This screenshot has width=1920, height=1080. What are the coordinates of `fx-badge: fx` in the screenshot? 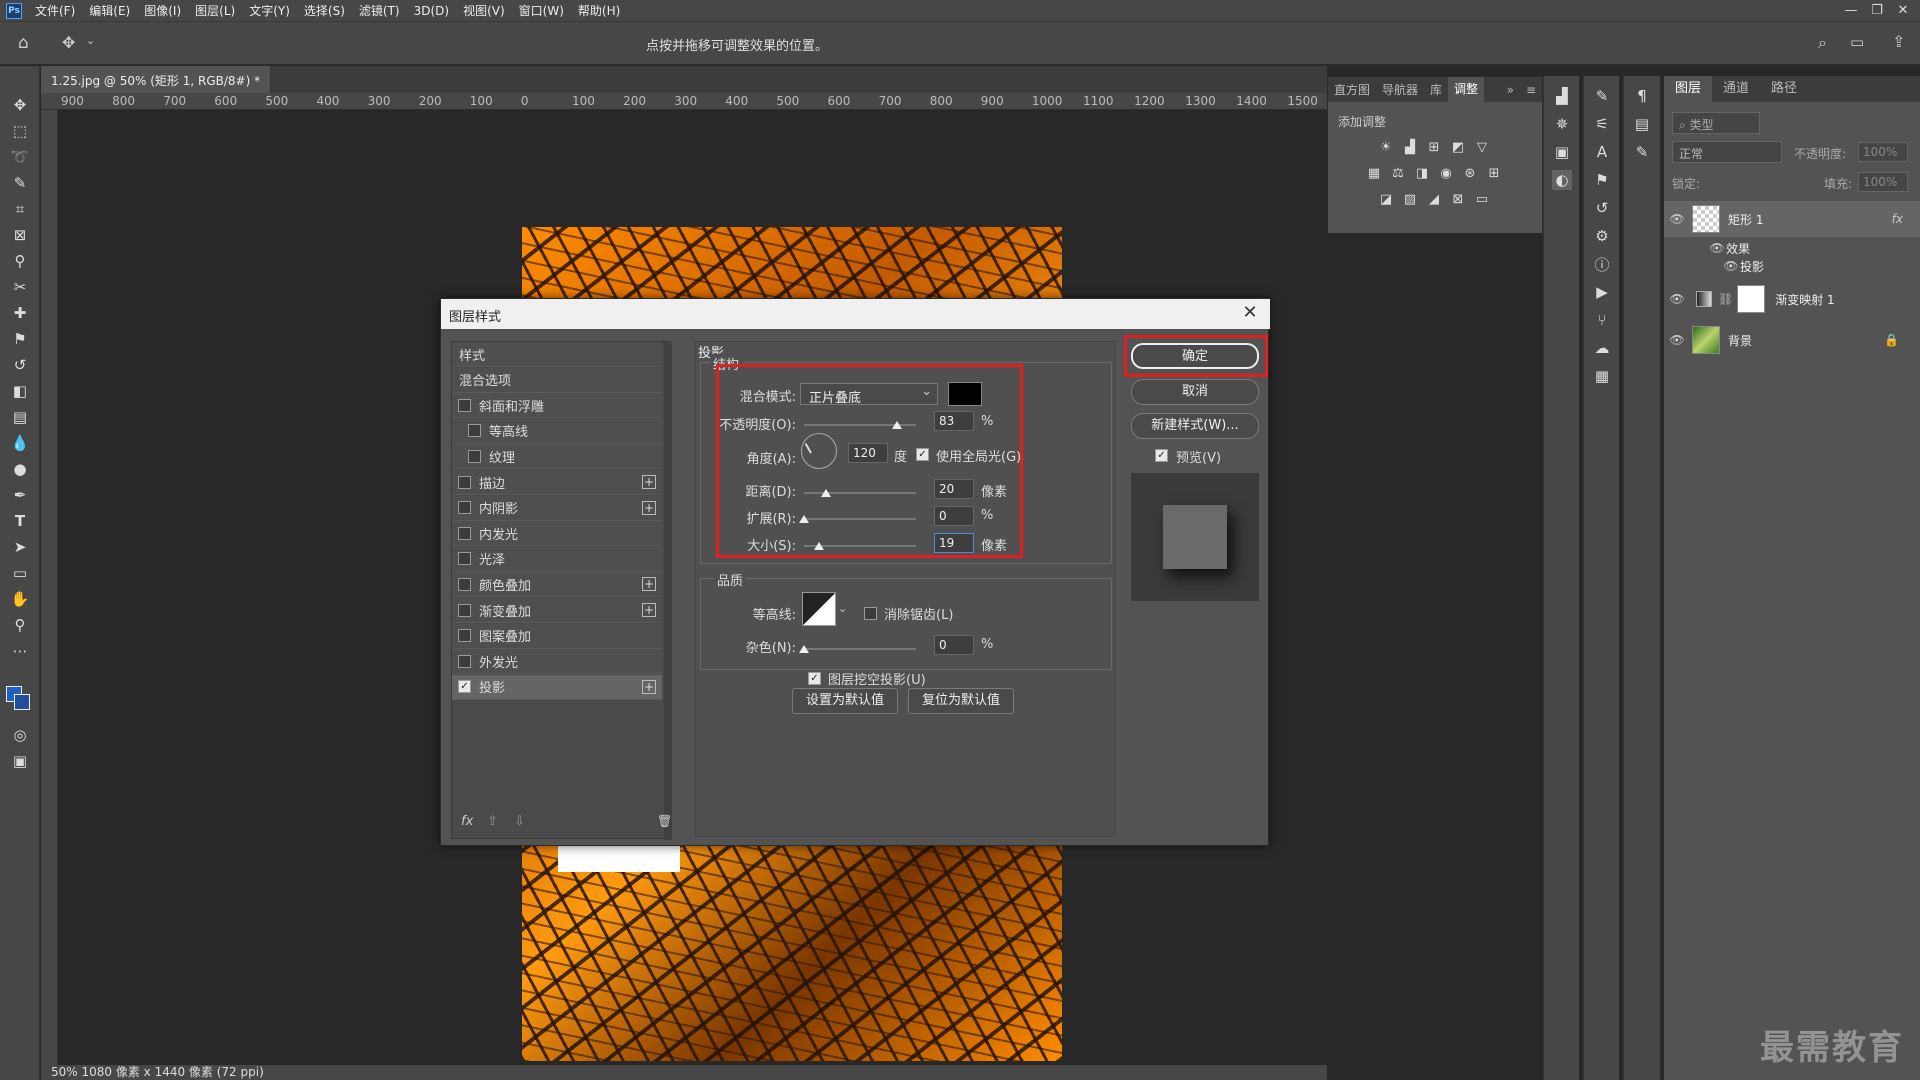 It's located at (1897, 219).